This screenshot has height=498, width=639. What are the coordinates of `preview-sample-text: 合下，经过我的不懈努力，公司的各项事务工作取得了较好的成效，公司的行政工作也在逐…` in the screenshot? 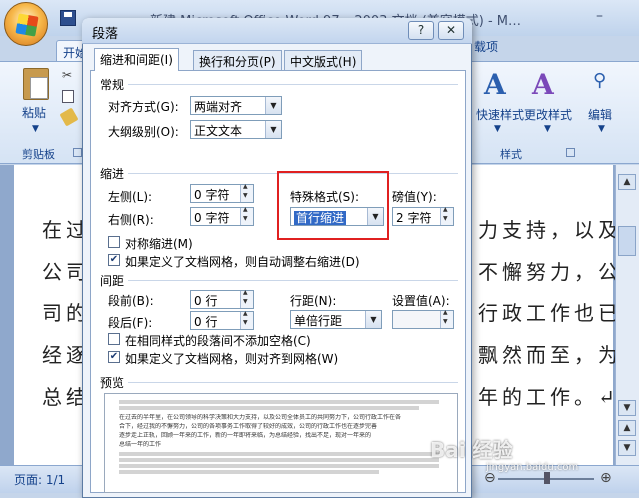 It's located at (248, 426).